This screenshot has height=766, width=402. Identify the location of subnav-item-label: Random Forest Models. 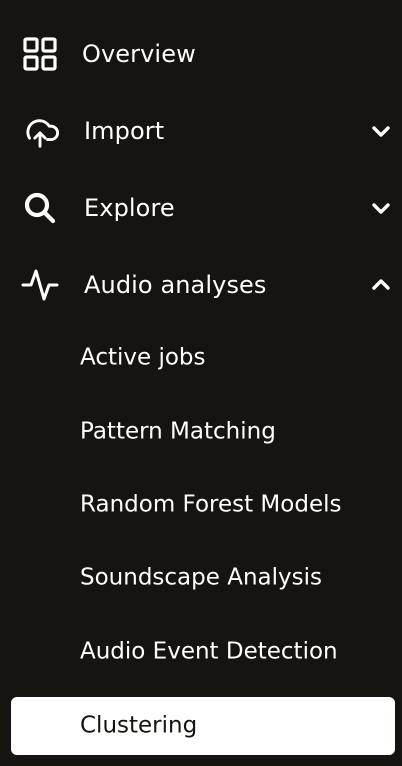
(211, 504).